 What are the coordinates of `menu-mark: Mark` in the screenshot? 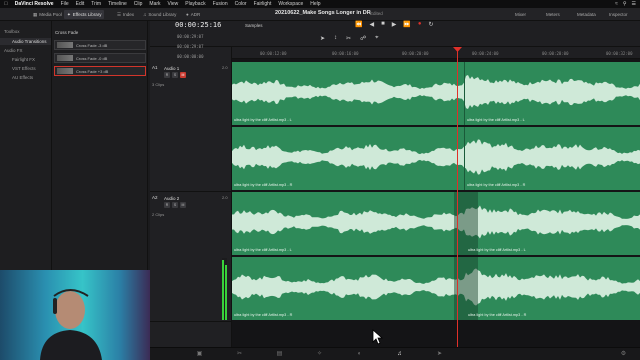 It's located at (154, 4).